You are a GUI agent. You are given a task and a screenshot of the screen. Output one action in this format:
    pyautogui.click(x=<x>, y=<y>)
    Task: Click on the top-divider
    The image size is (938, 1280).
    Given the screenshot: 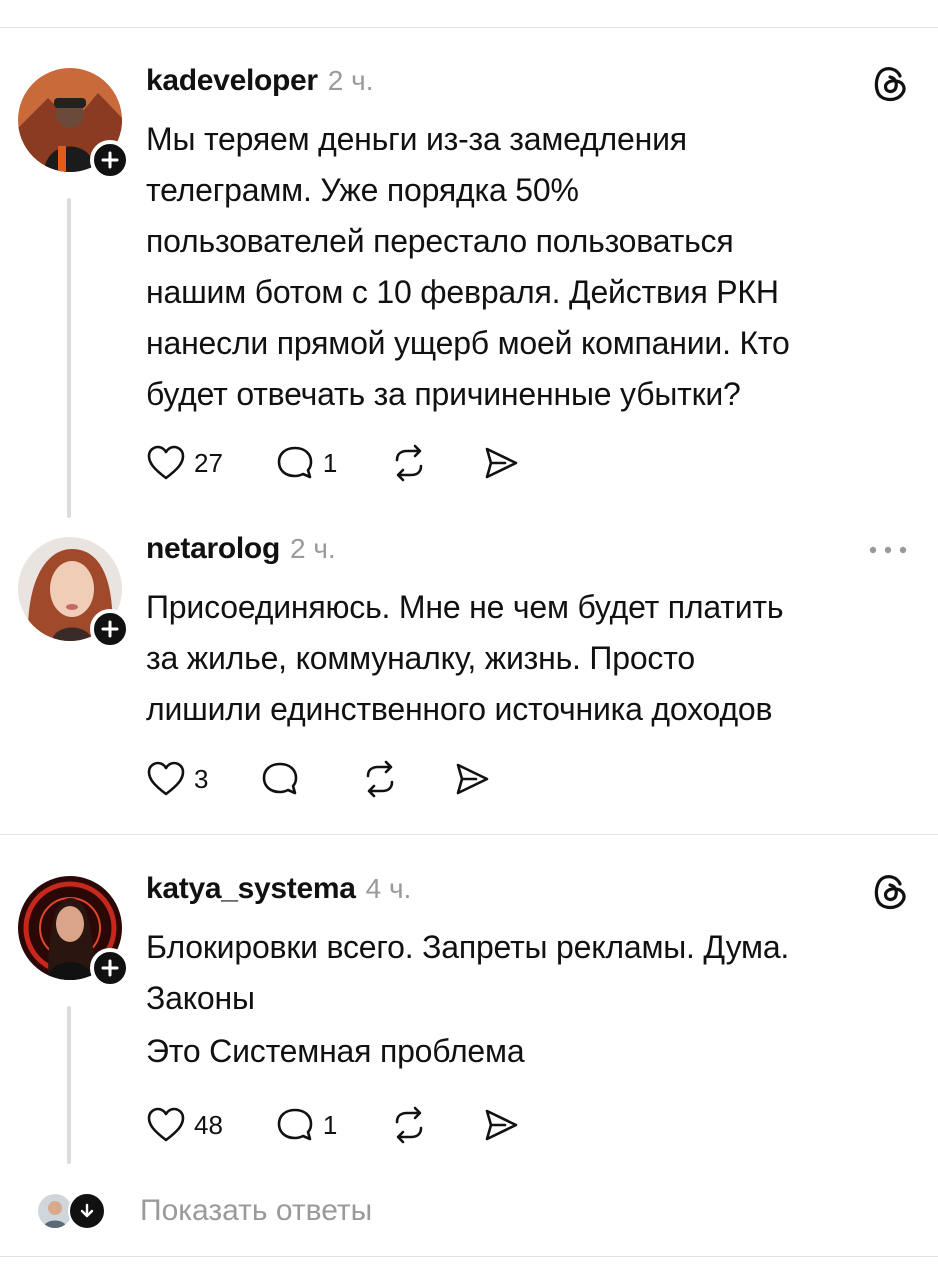 What is the action you would take?
    pyautogui.click(x=469, y=27)
    